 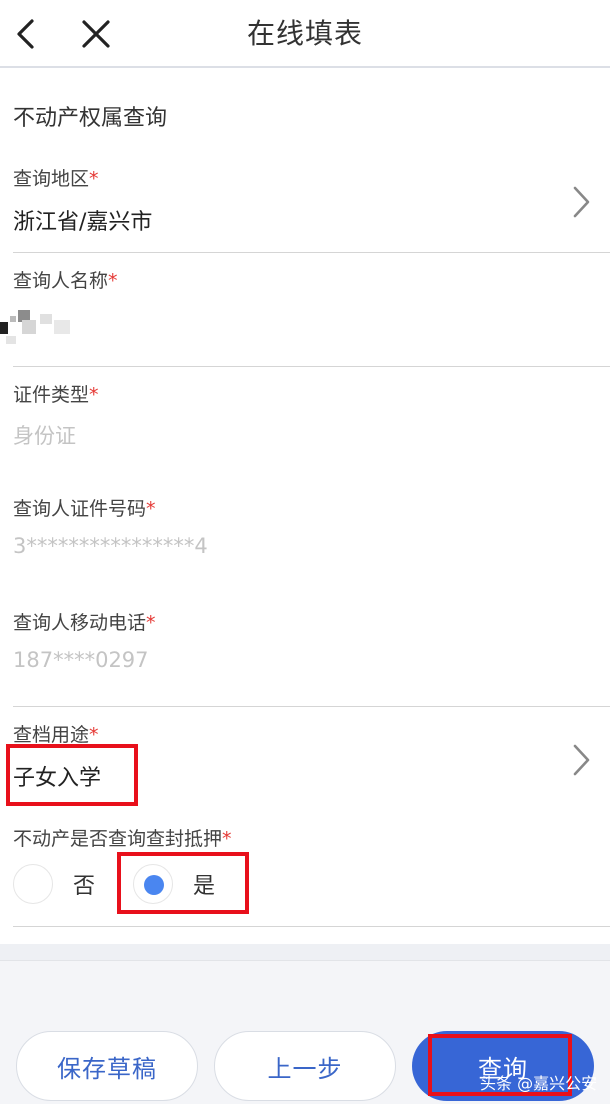 I want to click on id-type-label: 证件类型, so click(x=51, y=395).